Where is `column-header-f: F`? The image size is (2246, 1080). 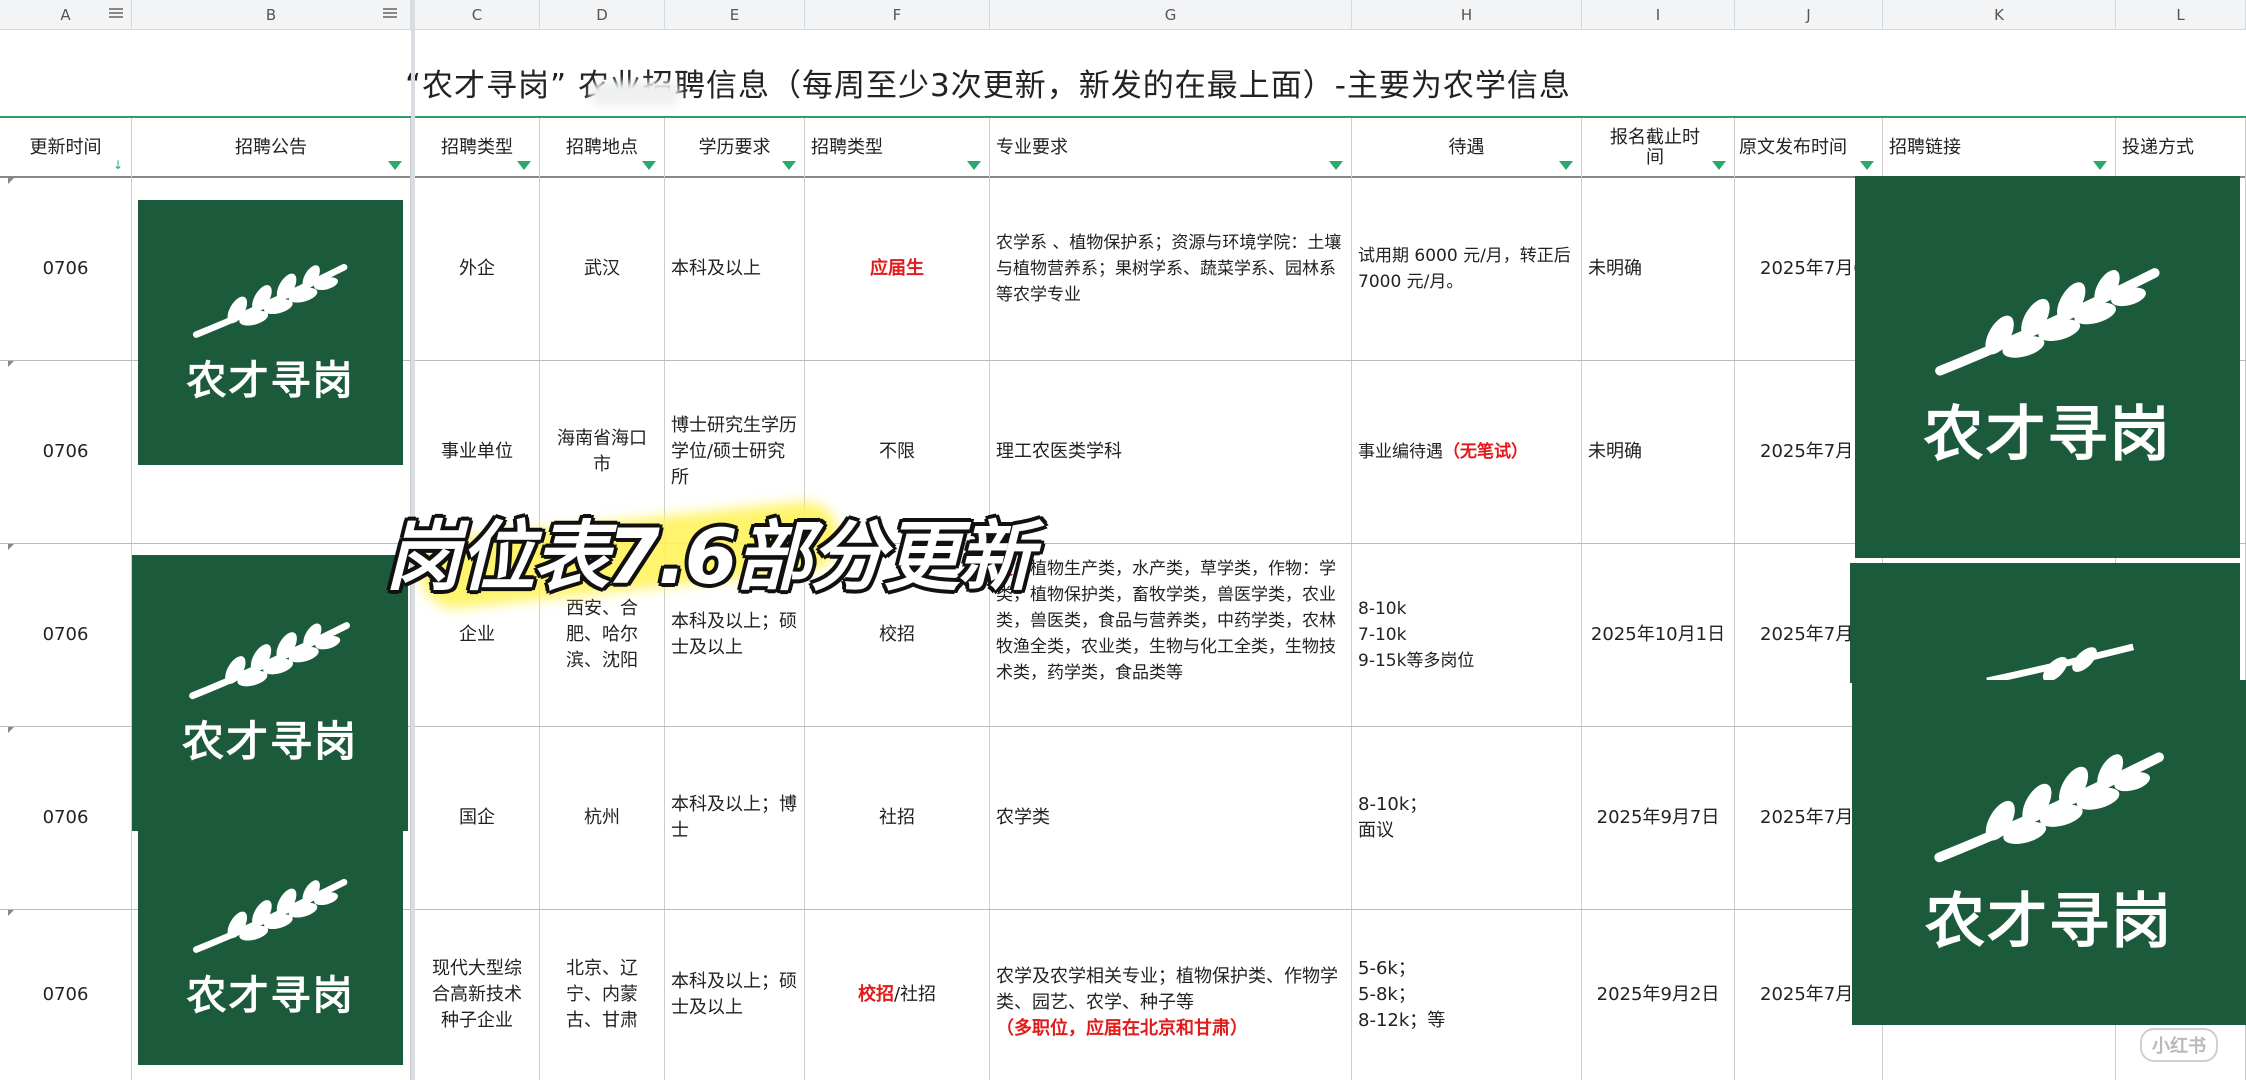
column-header-f: F is located at coordinates (897, 15).